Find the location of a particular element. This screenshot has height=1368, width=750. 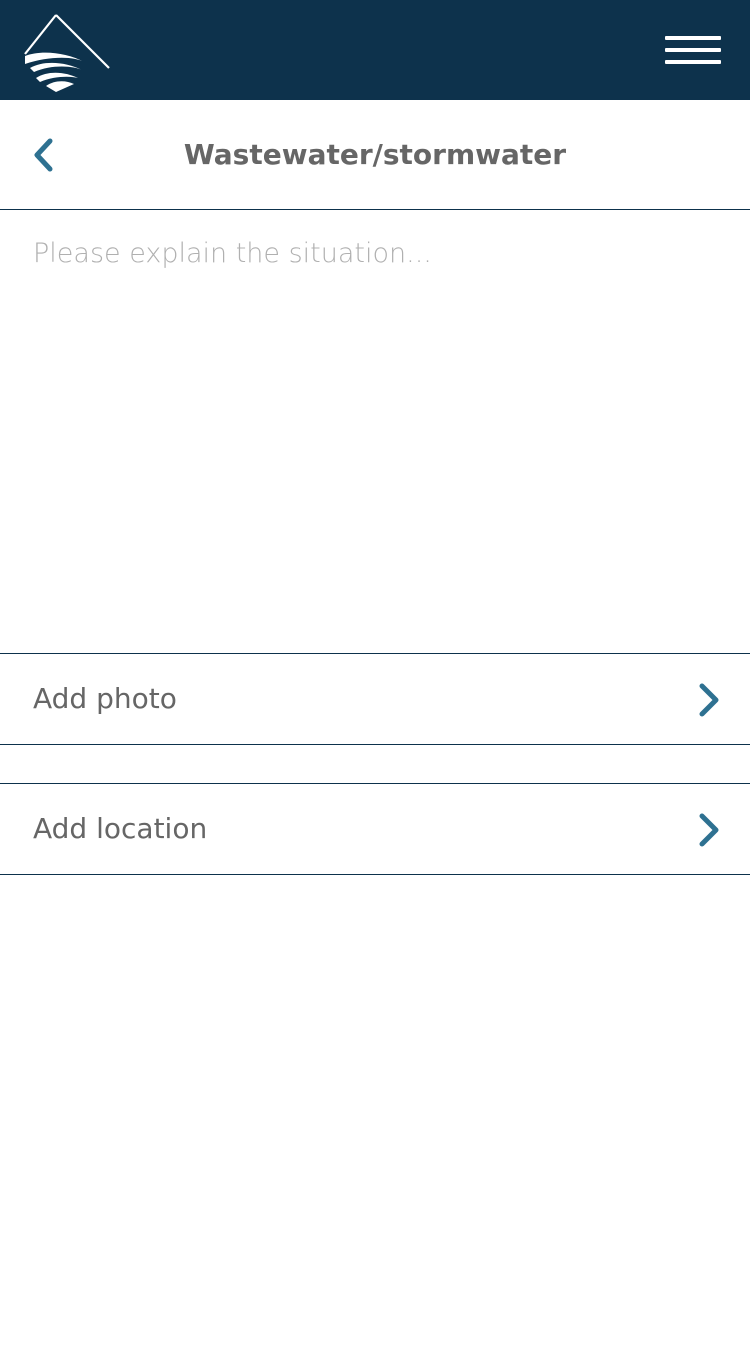

add-location-button: Add location is located at coordinates (375, 829).